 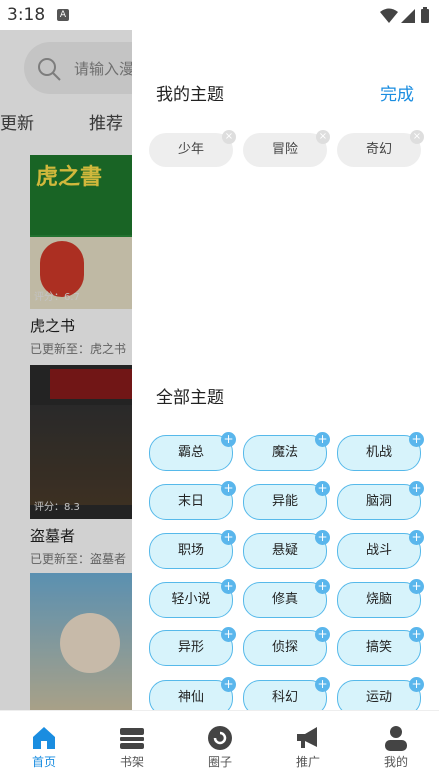 I want to click on chip-label: 运动, so click(x=378, y=697).